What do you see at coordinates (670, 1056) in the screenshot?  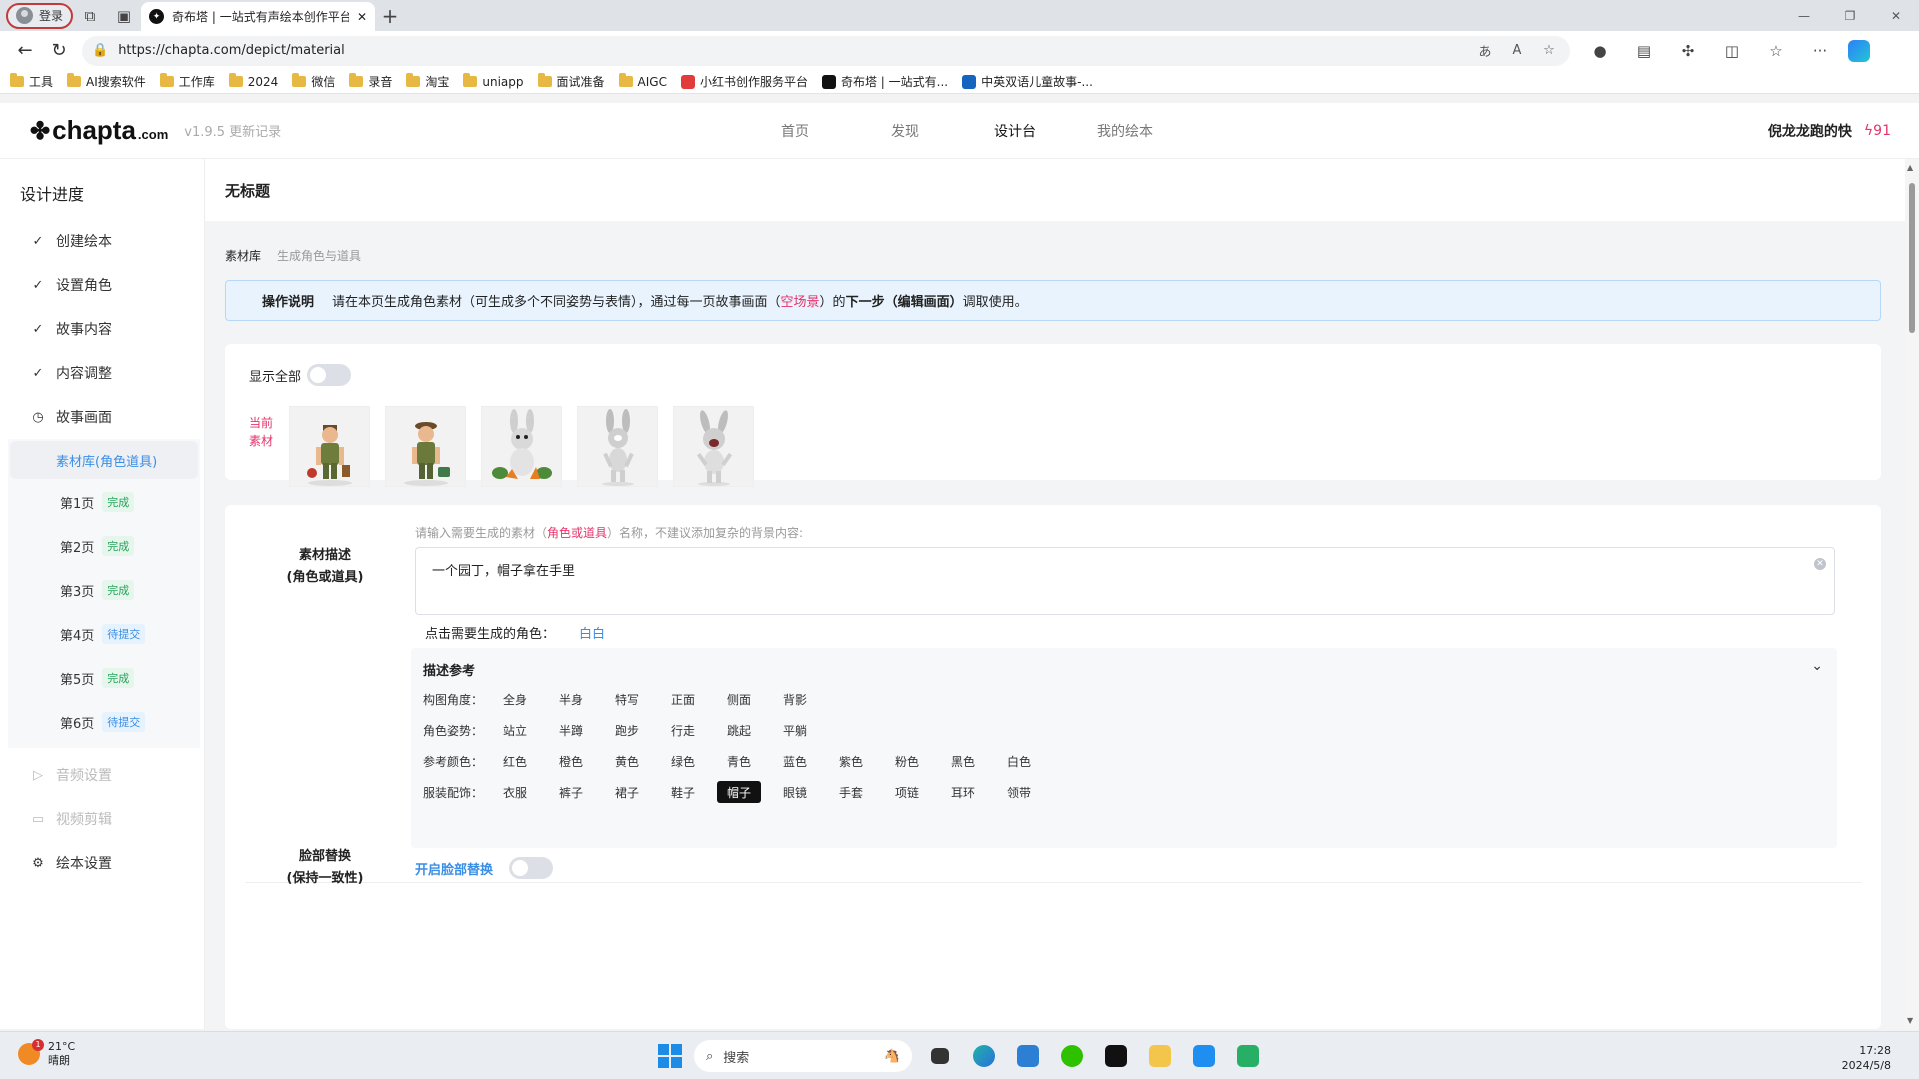 I see `windows-start-icon` at bounding box center [670, 1056].